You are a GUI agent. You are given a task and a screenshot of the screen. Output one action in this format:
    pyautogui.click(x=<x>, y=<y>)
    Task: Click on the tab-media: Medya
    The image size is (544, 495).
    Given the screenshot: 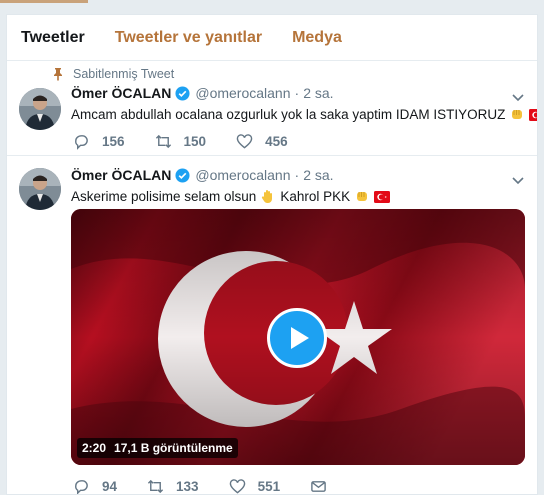 What is the action you would take?
    pyautogui.click(x=317, y=38)
    